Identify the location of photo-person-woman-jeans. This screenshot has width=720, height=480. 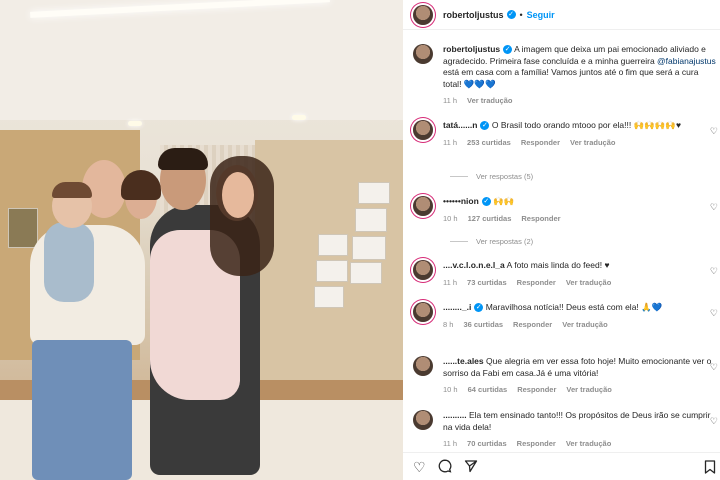
(82, 410).